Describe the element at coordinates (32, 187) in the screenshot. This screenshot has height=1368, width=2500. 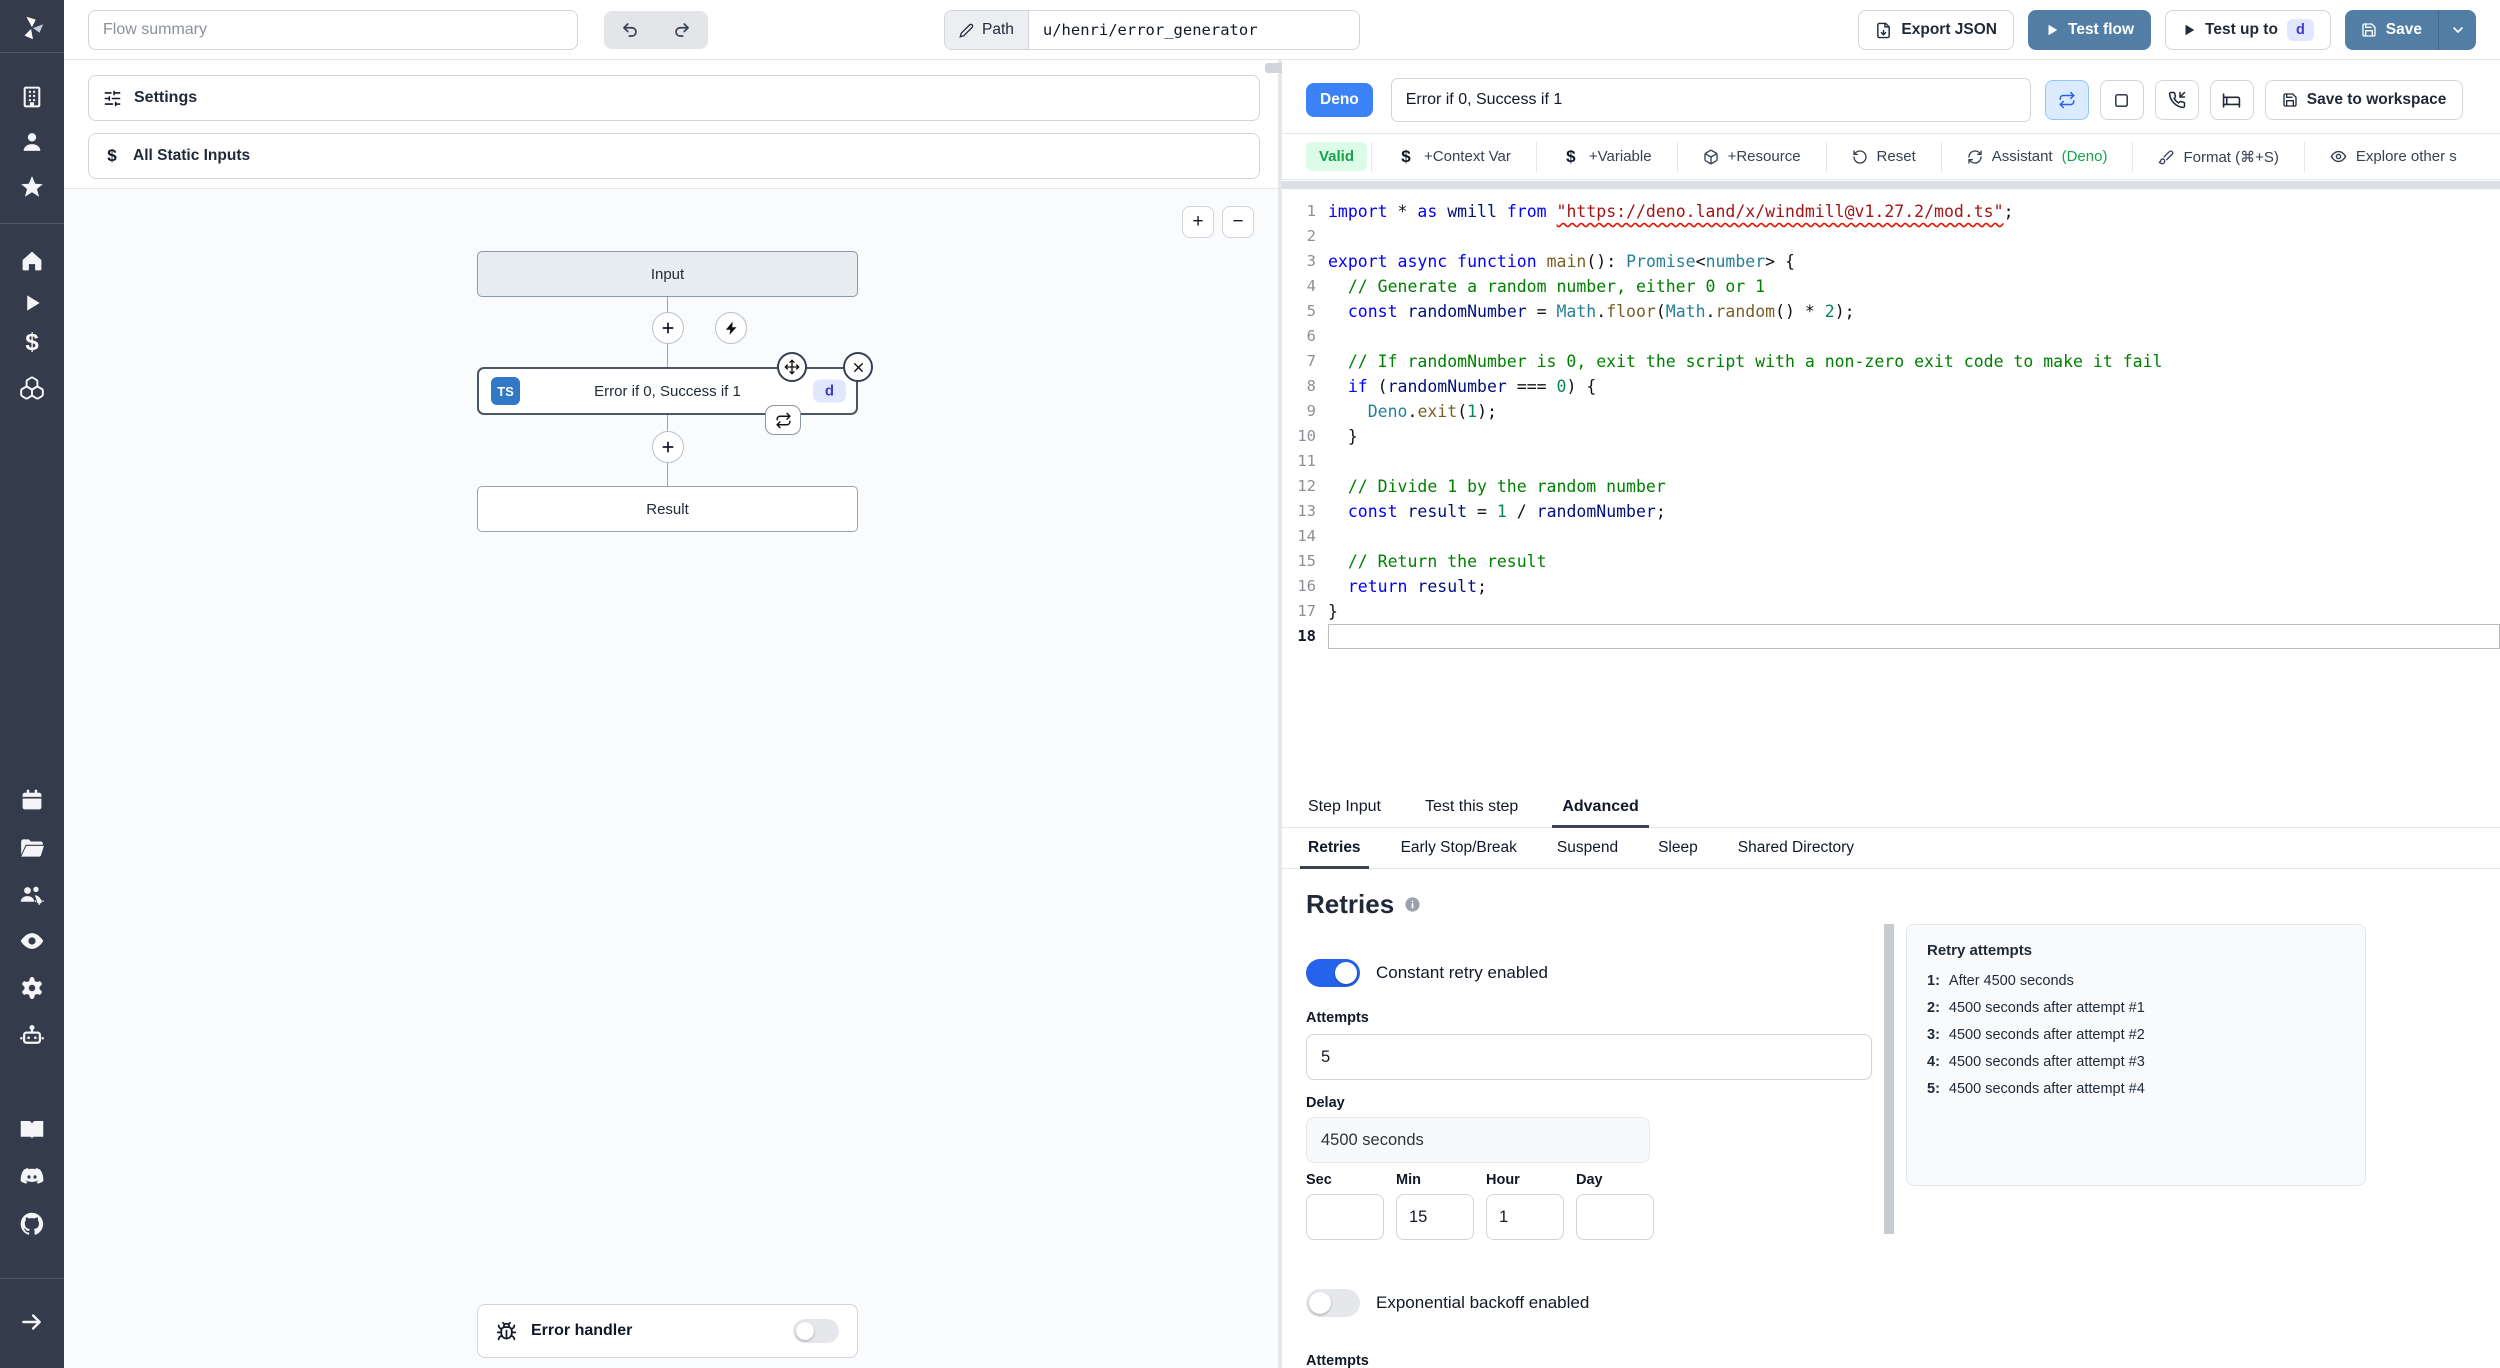
I see `favorites-star-icon` at that location.